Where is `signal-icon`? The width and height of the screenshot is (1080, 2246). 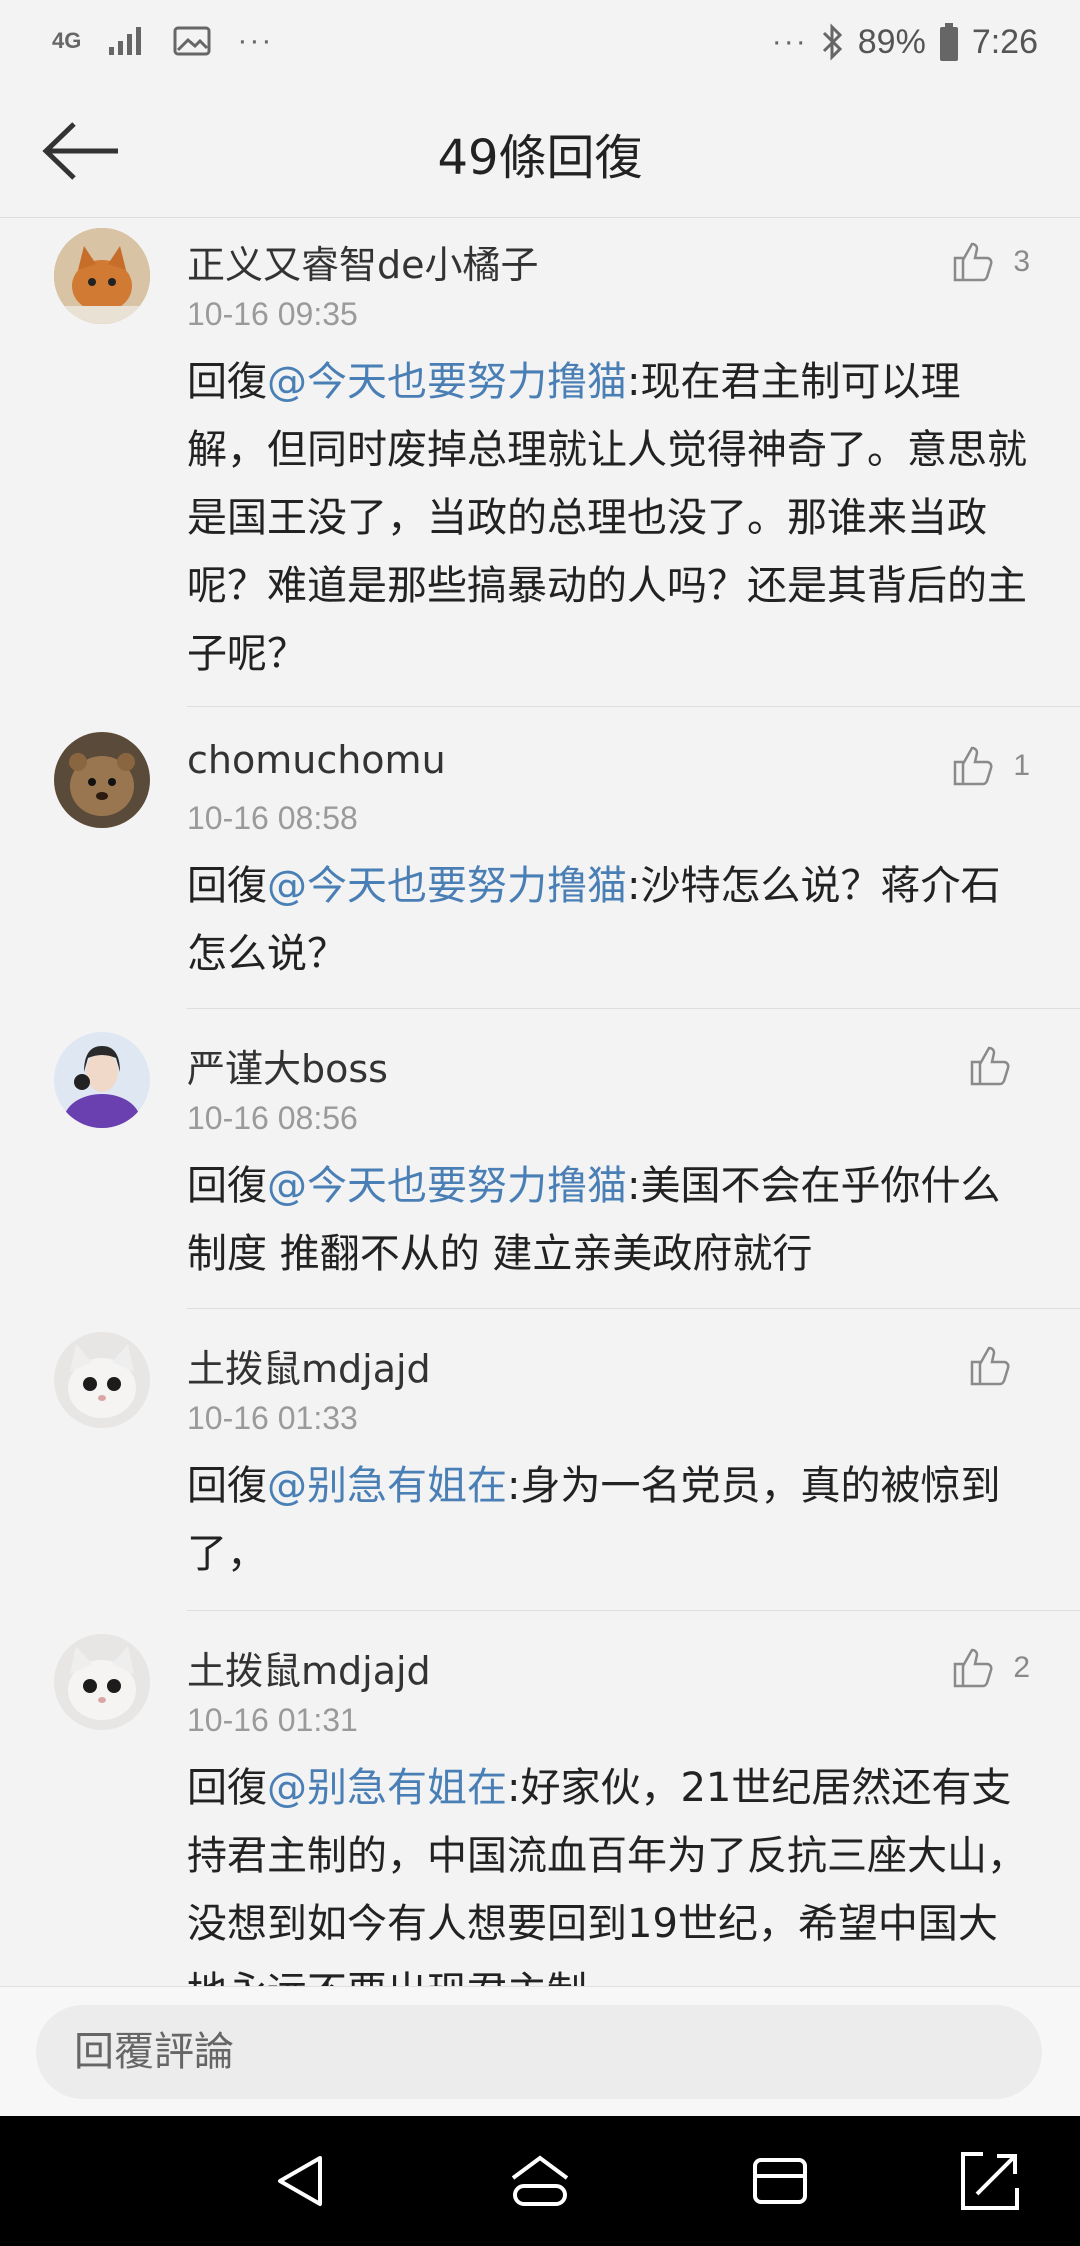
signal-icon is located at coordinates (125, 41).